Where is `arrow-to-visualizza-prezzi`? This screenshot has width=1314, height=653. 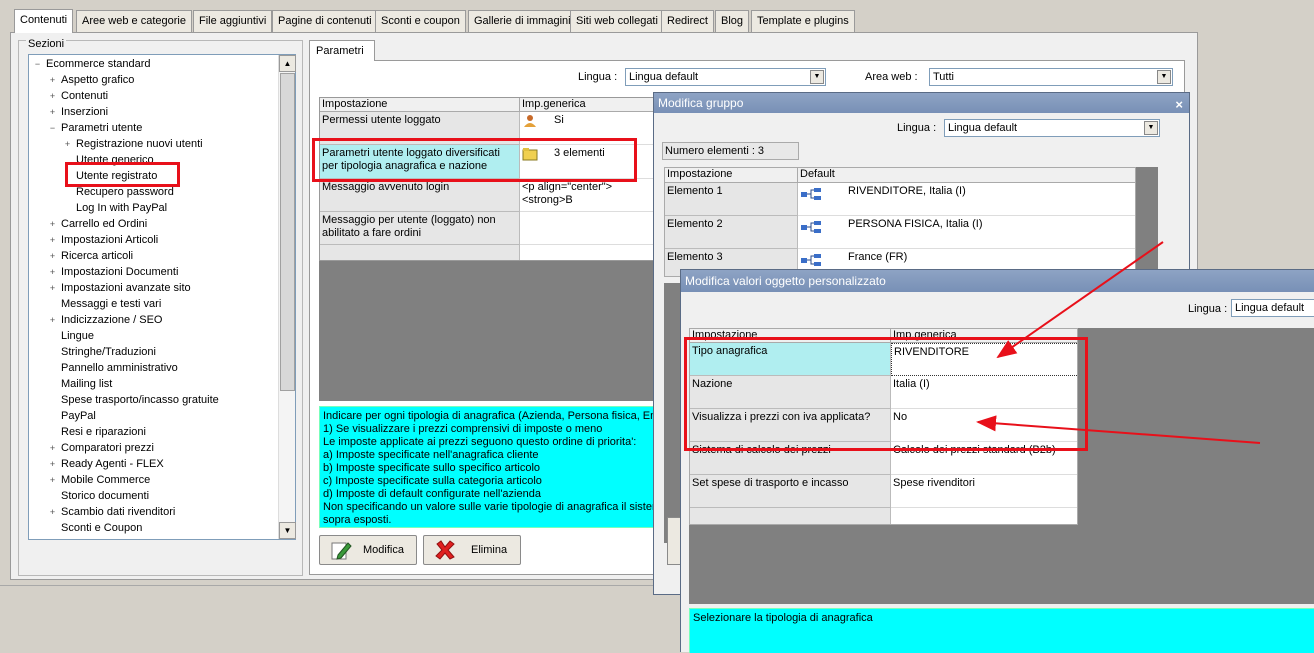
arrow-to-visualizza-prezzi is located at coordinates (1118, 429).